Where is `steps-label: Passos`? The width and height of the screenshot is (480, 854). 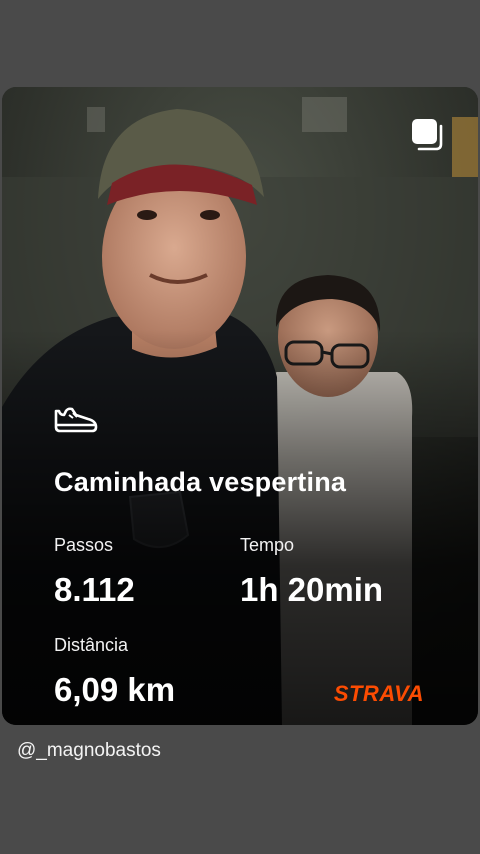
steps-label: Passos is located at coordinates (84, 545).